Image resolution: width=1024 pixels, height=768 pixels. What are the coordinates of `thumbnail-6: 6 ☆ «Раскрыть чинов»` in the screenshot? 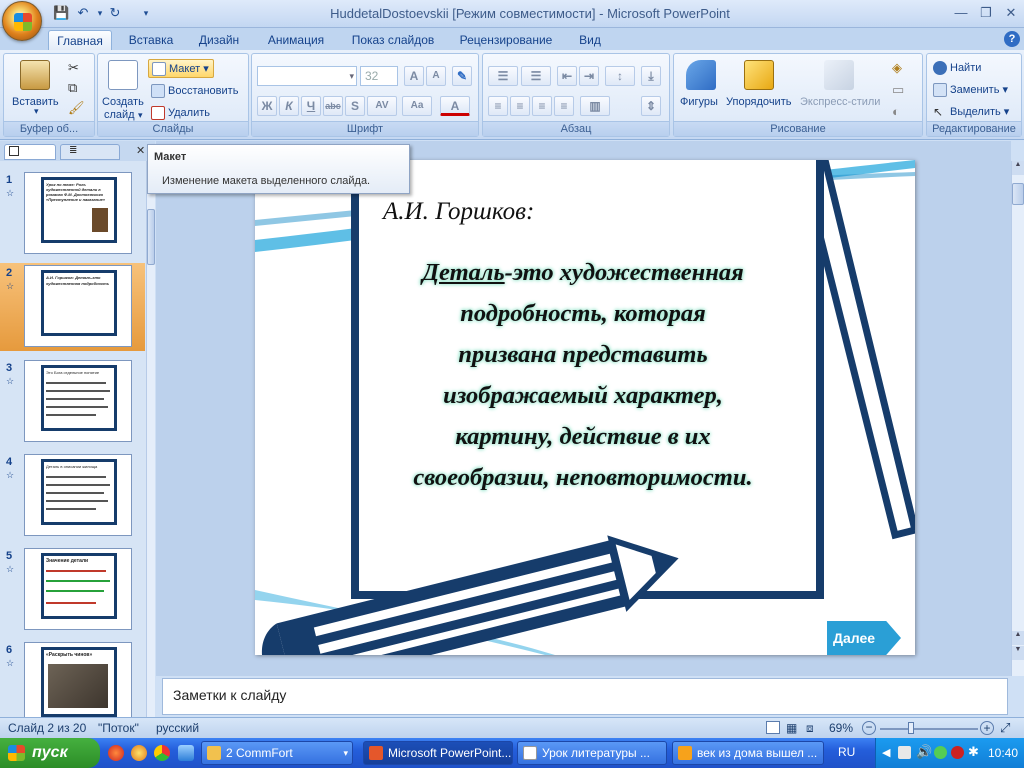 It's located at (72, 680).